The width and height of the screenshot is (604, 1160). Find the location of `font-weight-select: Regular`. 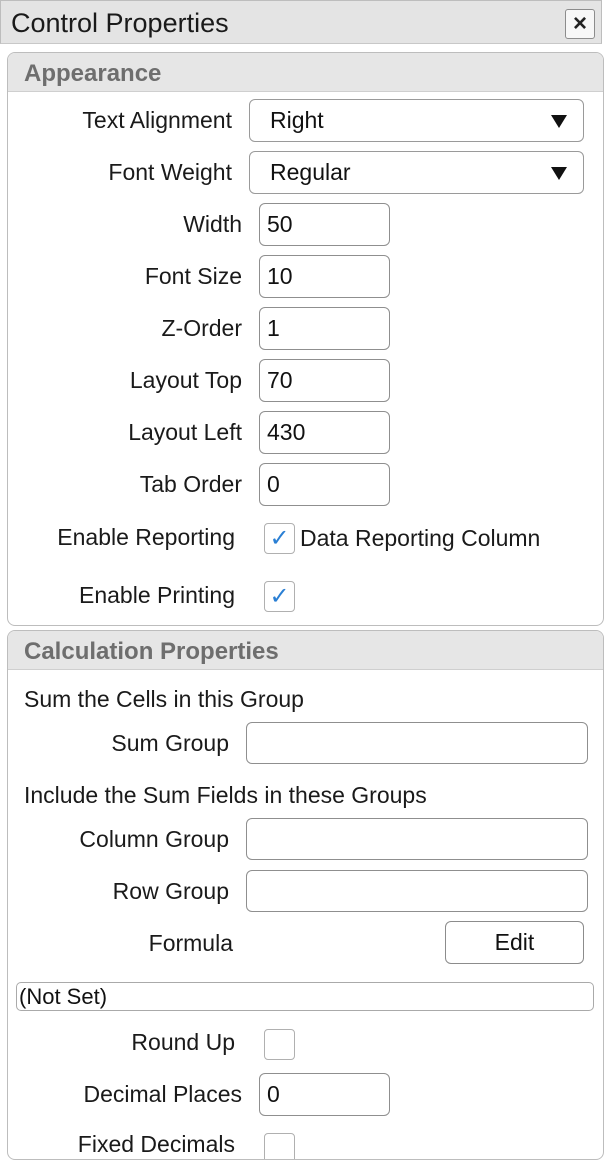

font-weight-select: Regular is located at coordinates (416, 172).